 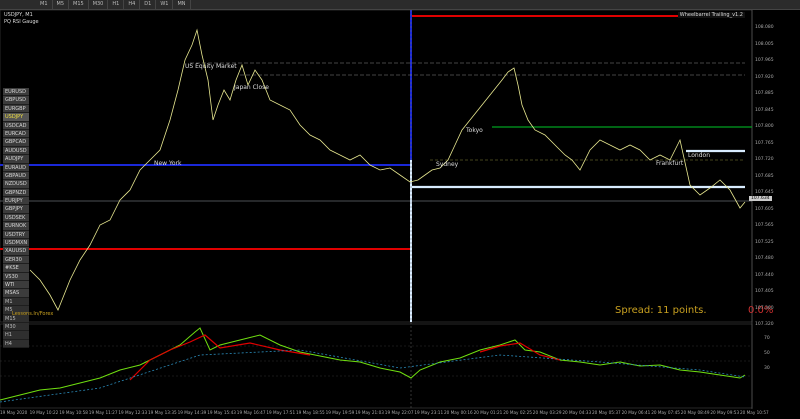 I want to click on time-tick: 19 May 21:03, so click(x=369, y=412).